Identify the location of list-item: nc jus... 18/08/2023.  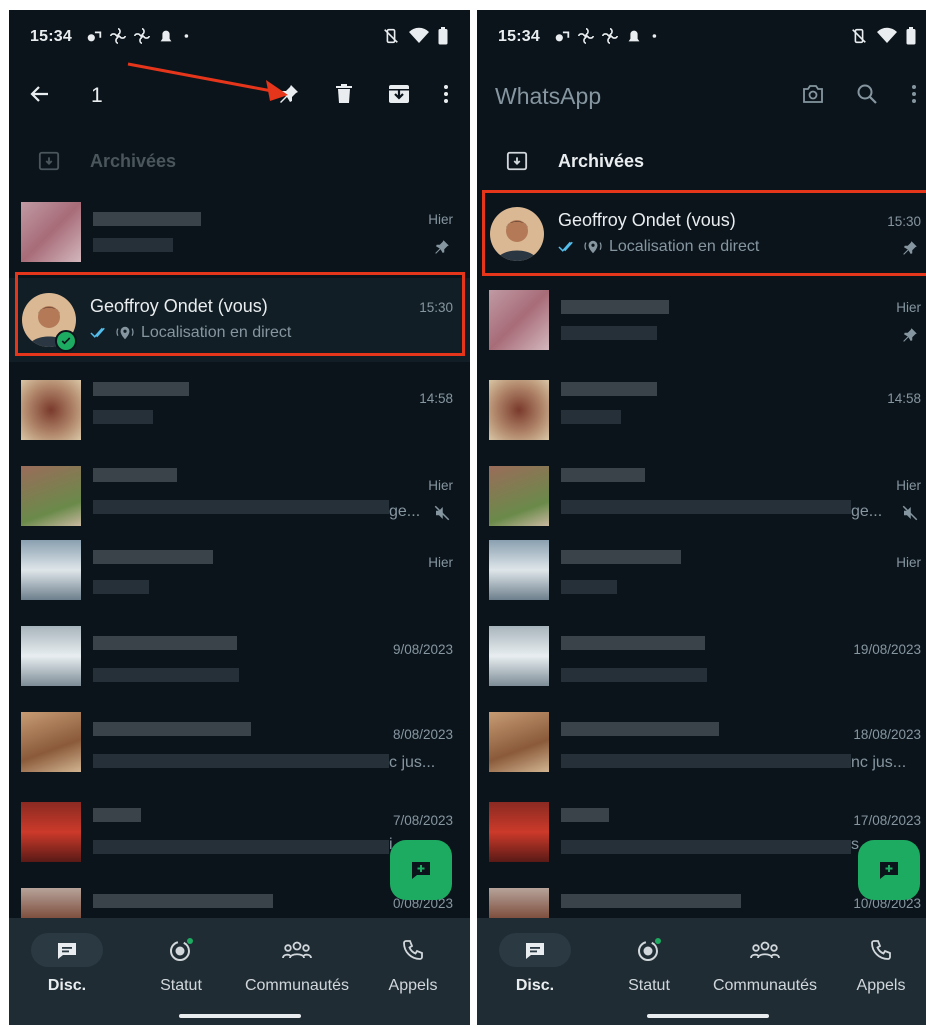
(701, 748).